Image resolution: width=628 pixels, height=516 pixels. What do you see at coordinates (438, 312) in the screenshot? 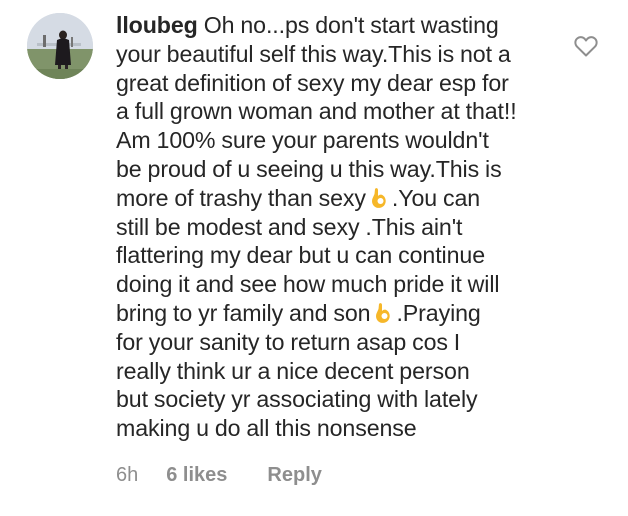
I see `comment-text: .Praying` at bounding box center [438, 312].